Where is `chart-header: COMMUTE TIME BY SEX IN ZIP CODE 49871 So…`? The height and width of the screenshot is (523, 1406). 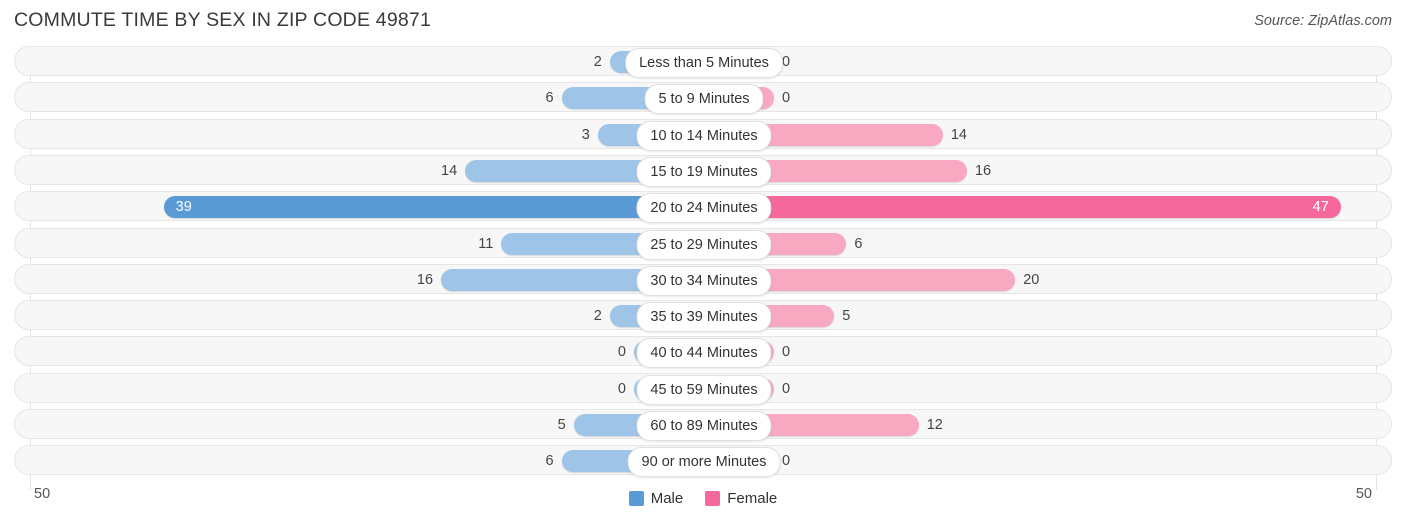 chart-header: COMMUTE TIME BY SEX IN ZIP CODE 49871 So… is located at coordinates (703, 22).